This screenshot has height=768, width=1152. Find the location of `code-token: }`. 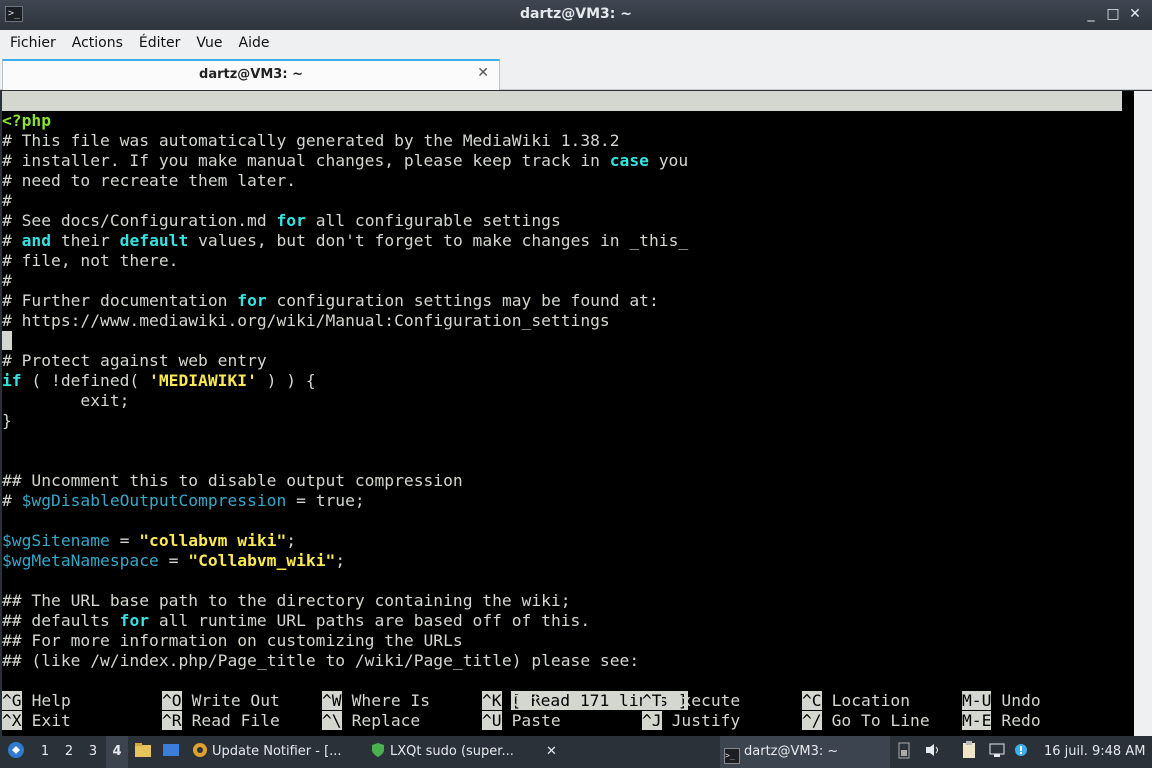

code-token: } is located at coordinates (7, 420).